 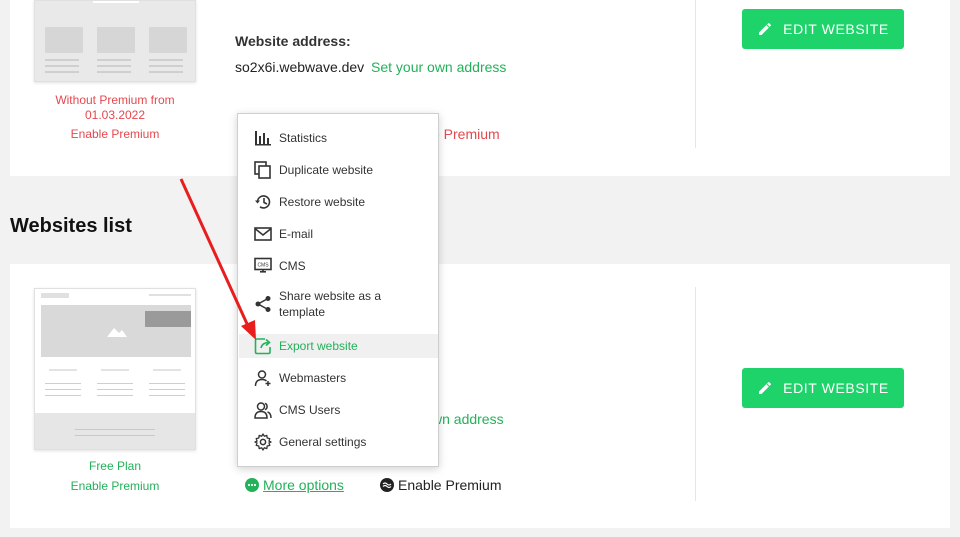 I want to click on menu-item-statistics: Statistics, so click(x=338, y=138).